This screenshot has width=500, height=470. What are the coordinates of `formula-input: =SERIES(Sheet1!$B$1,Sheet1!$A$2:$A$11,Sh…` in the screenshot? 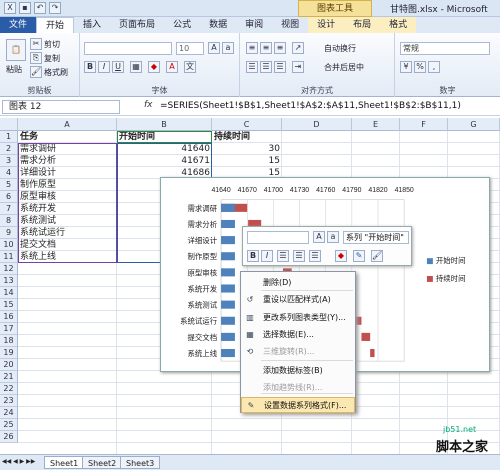 It's located at (310, 106).